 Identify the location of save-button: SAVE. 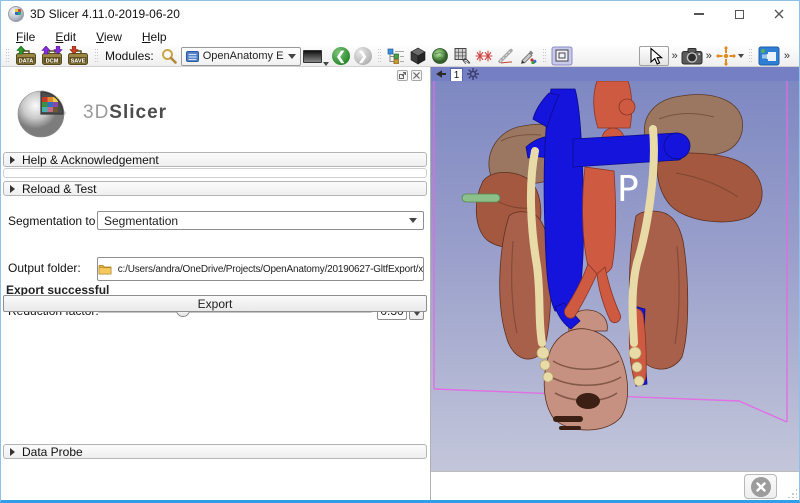
(78, 56).